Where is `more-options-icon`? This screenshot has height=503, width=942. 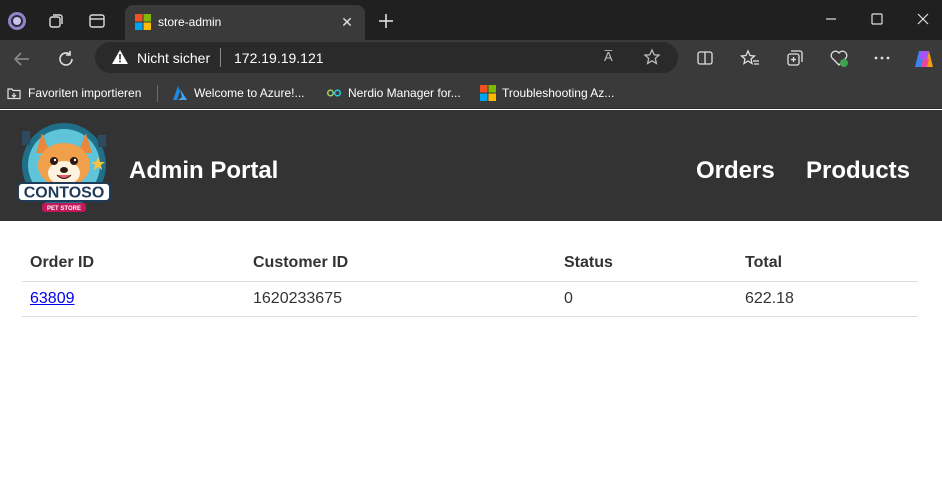
more-options-icon is located at coordinates (882, 58).